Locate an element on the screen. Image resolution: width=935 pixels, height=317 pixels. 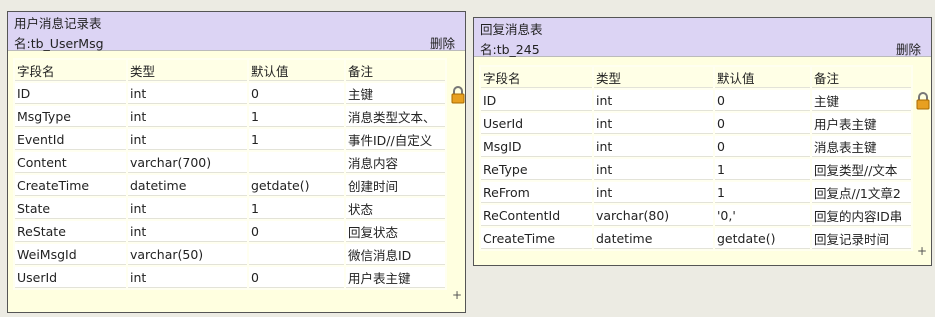
table-row: ReType int 1 回复类型//文本 is located at coordinates (696, 169).